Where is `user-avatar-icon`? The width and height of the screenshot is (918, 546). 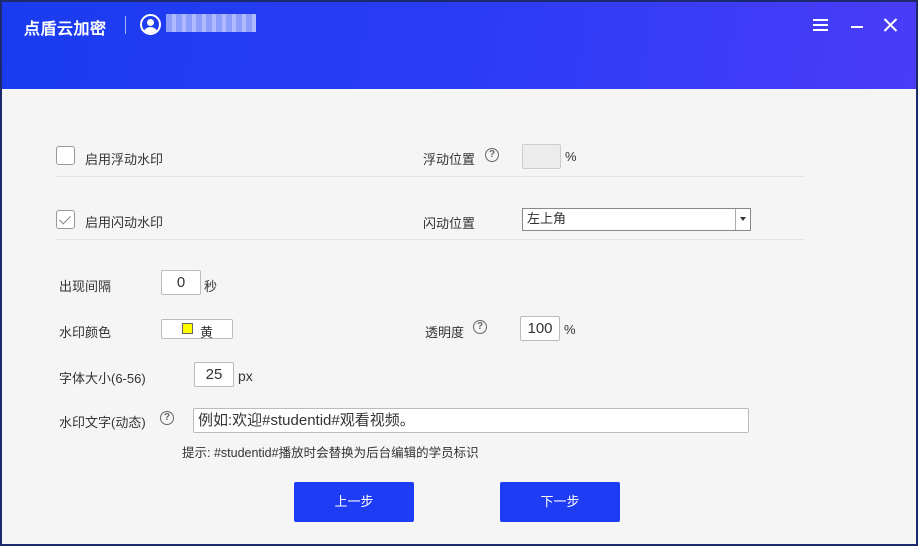 user-avatar-icon is located at coordinates (150, 24).